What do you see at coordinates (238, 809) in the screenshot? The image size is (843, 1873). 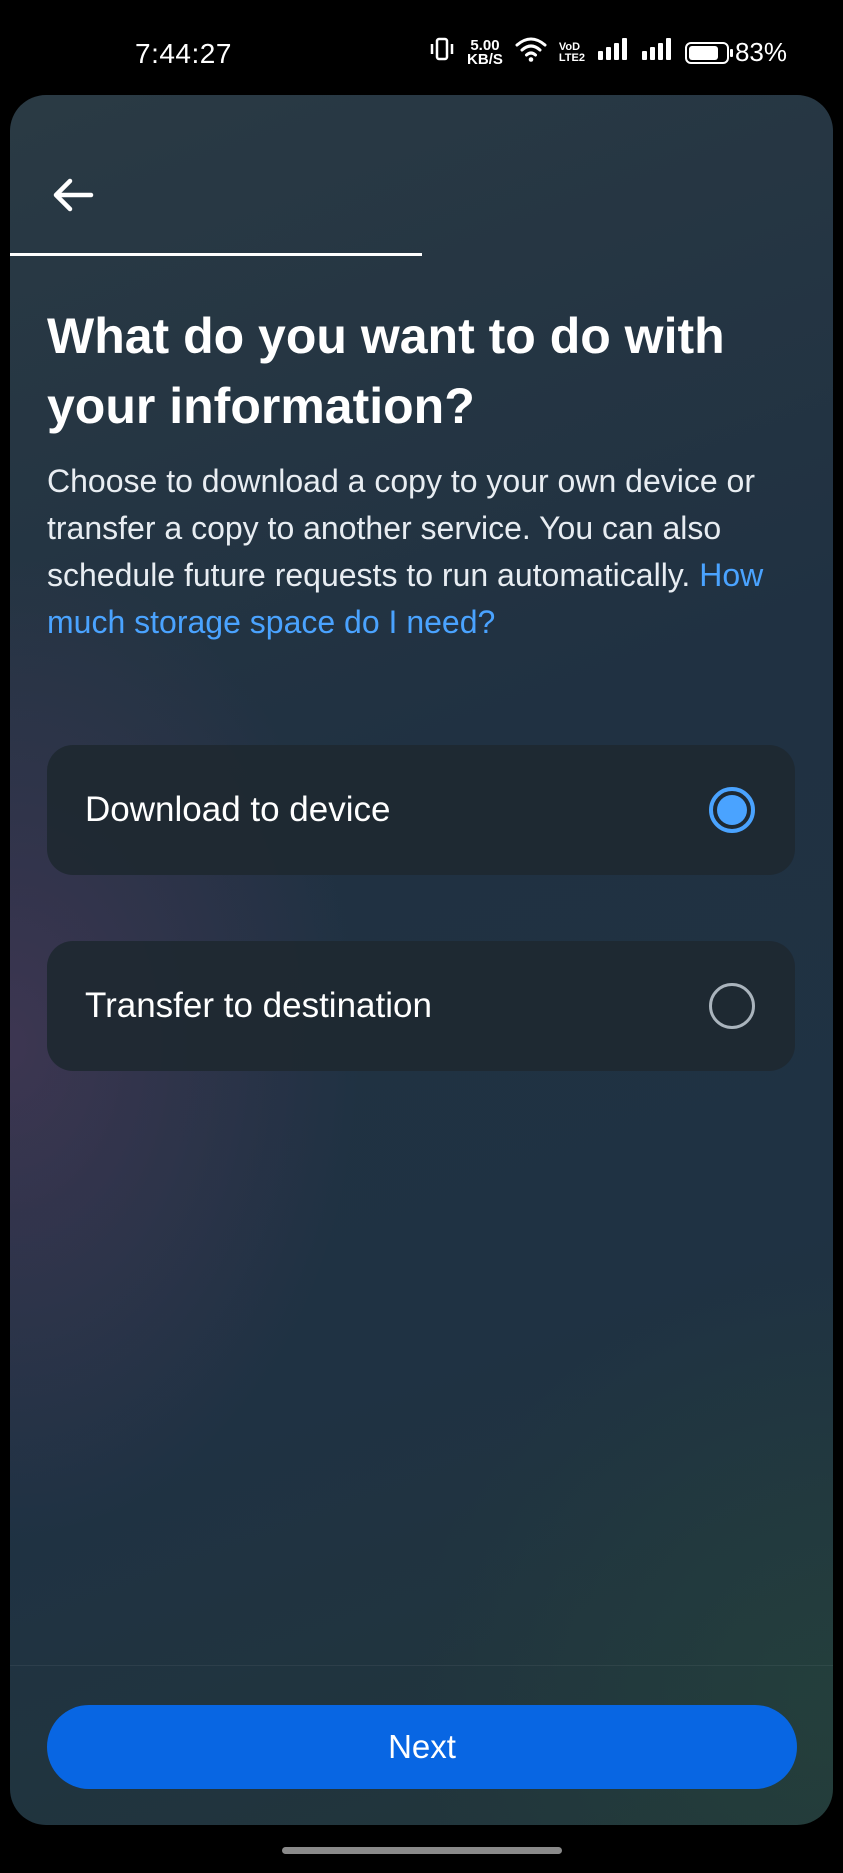 I see `option-label: Download to device` at bounding box center [238, 809].